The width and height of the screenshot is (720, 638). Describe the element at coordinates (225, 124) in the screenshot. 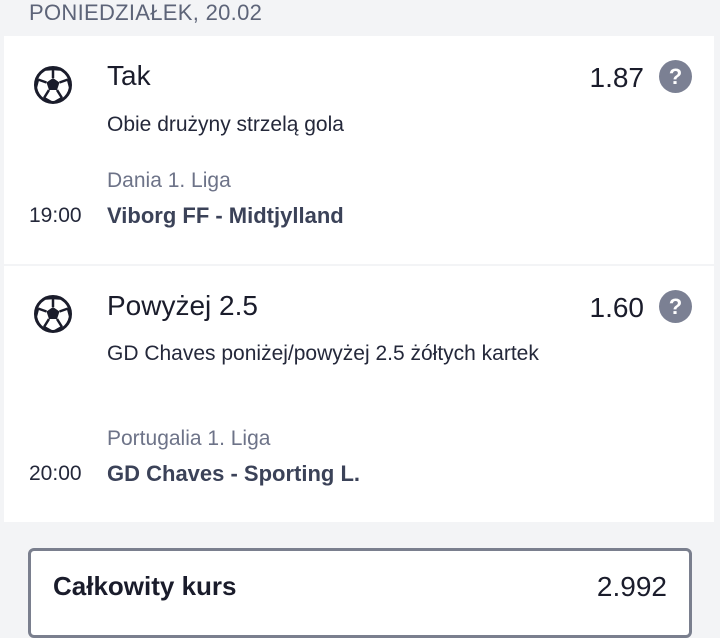

I see `market-name: Obie drużyny strzelą gola` at that location.